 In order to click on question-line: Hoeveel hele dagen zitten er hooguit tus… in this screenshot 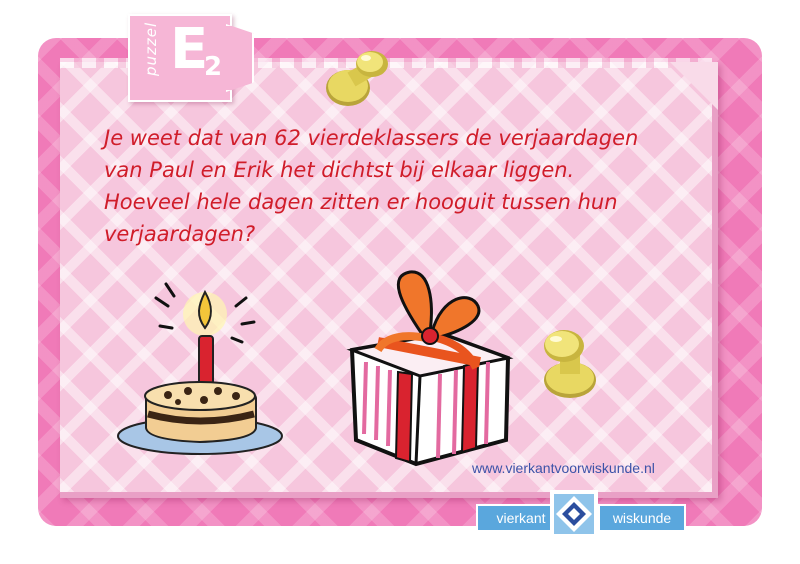, I will do `click(361, 202)`.